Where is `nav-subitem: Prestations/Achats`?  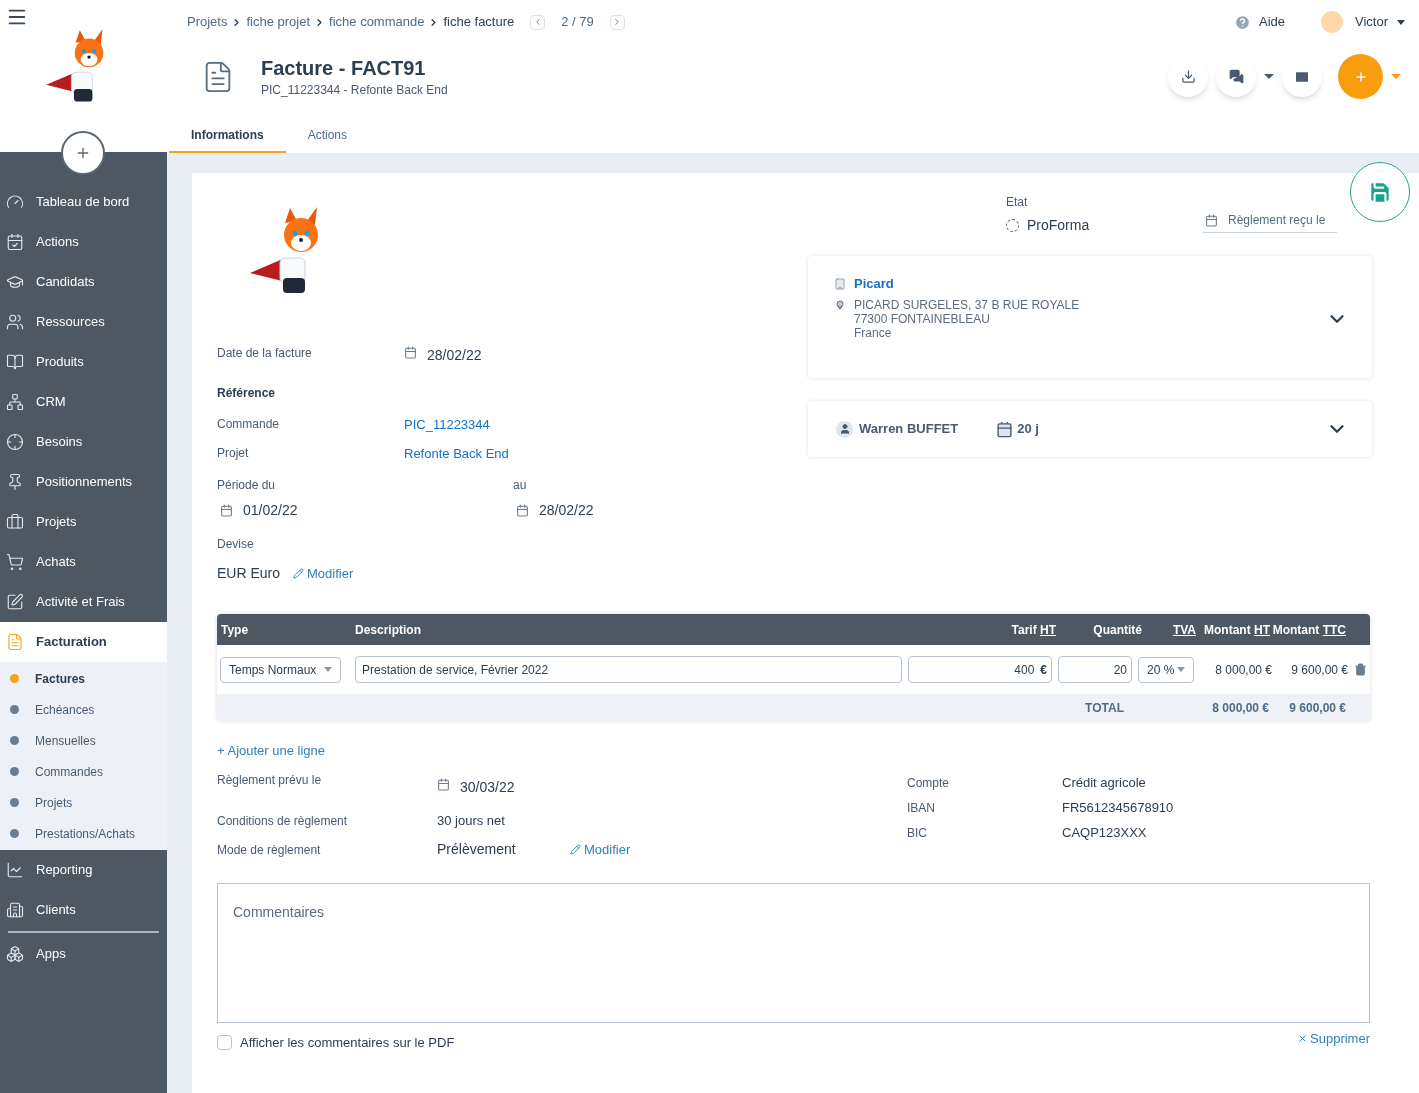 nav-subitem: Prestations/Achats is located at coordinates (83, 833).